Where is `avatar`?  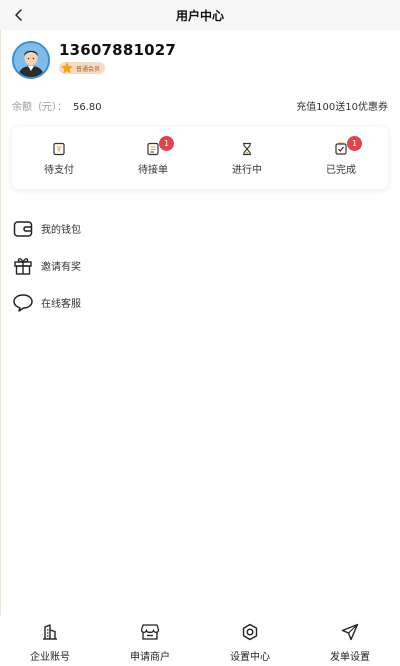 avatar is located at coordinates (31, 60).